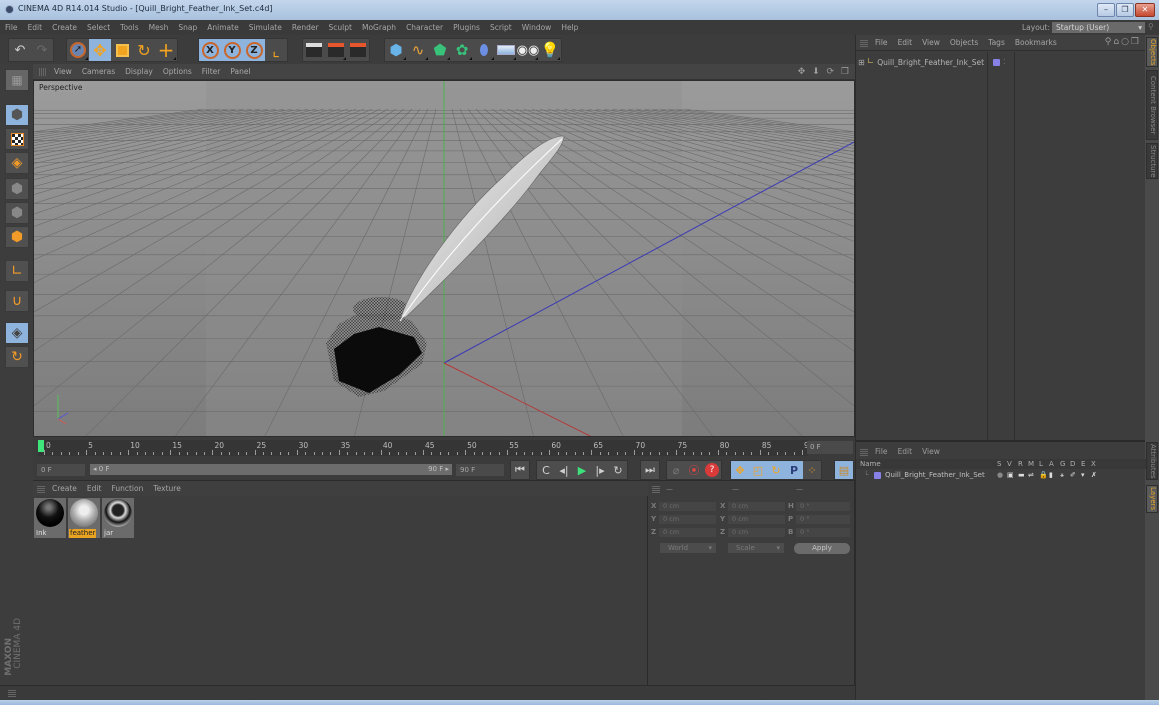  I want to click on material-ink: Ink, so click(50, 518).